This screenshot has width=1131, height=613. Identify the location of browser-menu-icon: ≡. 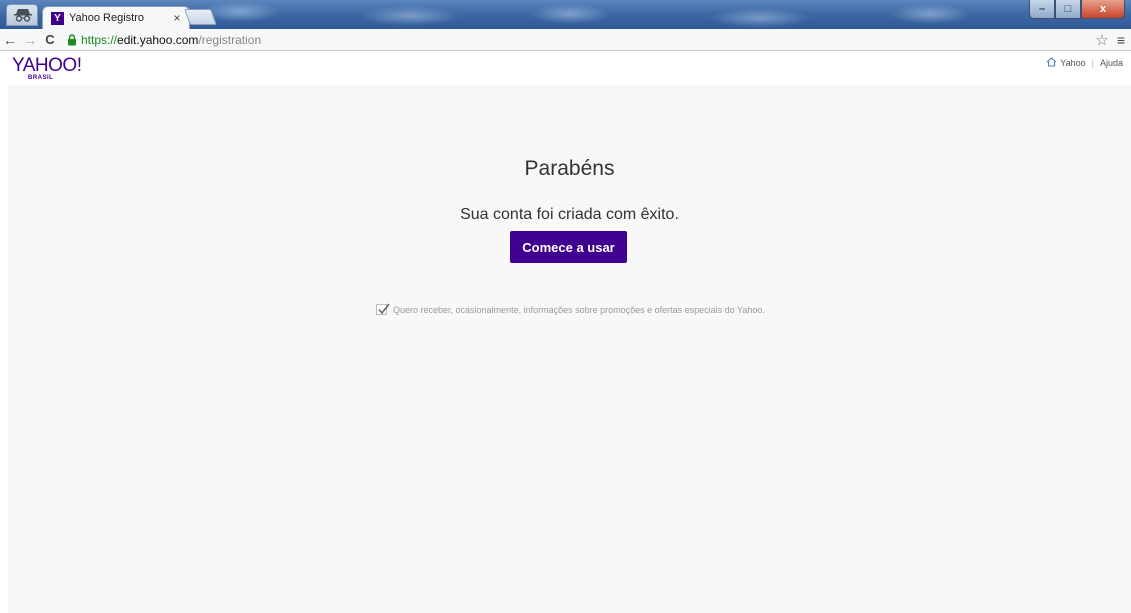
(1121, 40).